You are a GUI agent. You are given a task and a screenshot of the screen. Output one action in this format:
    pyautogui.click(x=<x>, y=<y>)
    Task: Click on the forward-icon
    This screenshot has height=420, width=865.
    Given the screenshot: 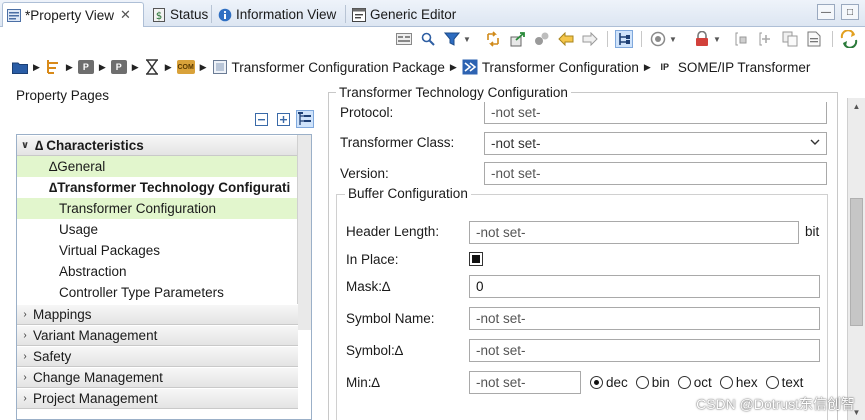 What is the action you would take?
    pyautogui.click(x=590, y=39)
    